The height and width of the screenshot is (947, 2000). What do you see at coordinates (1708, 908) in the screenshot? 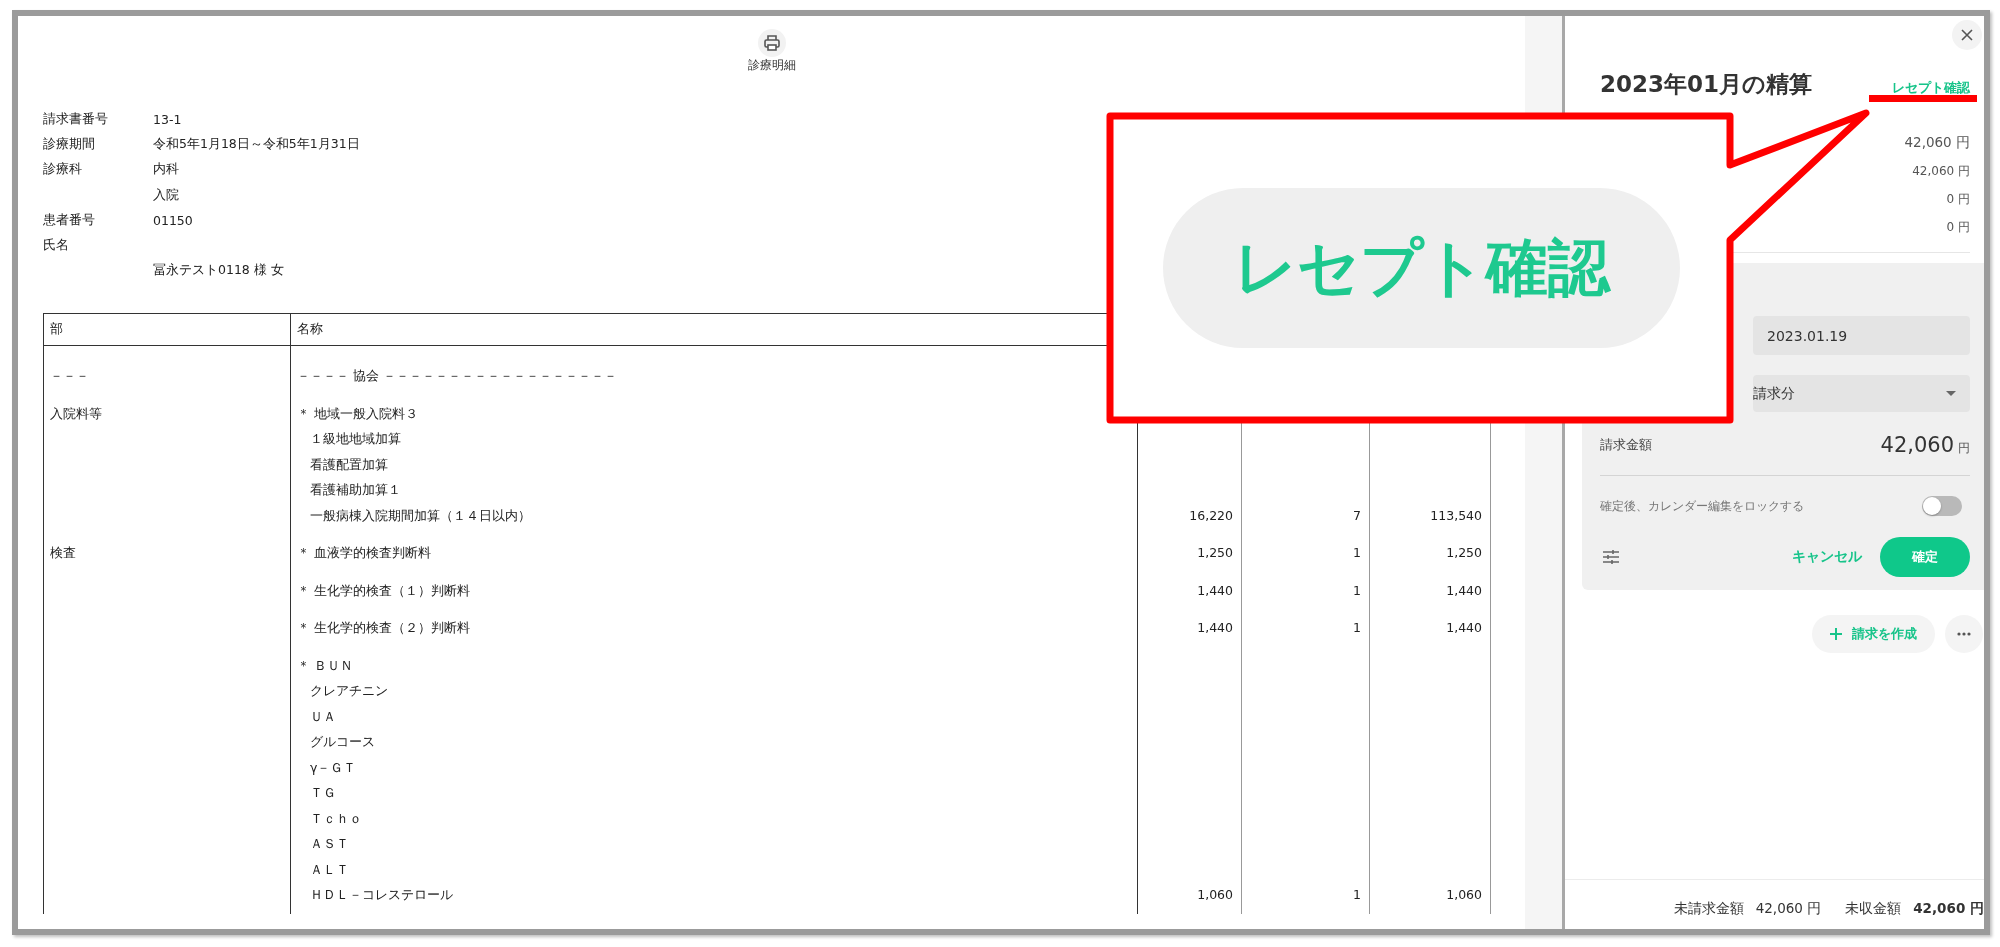
I see `summary-label: 未請求金額` at bounding box center [1708, 908].